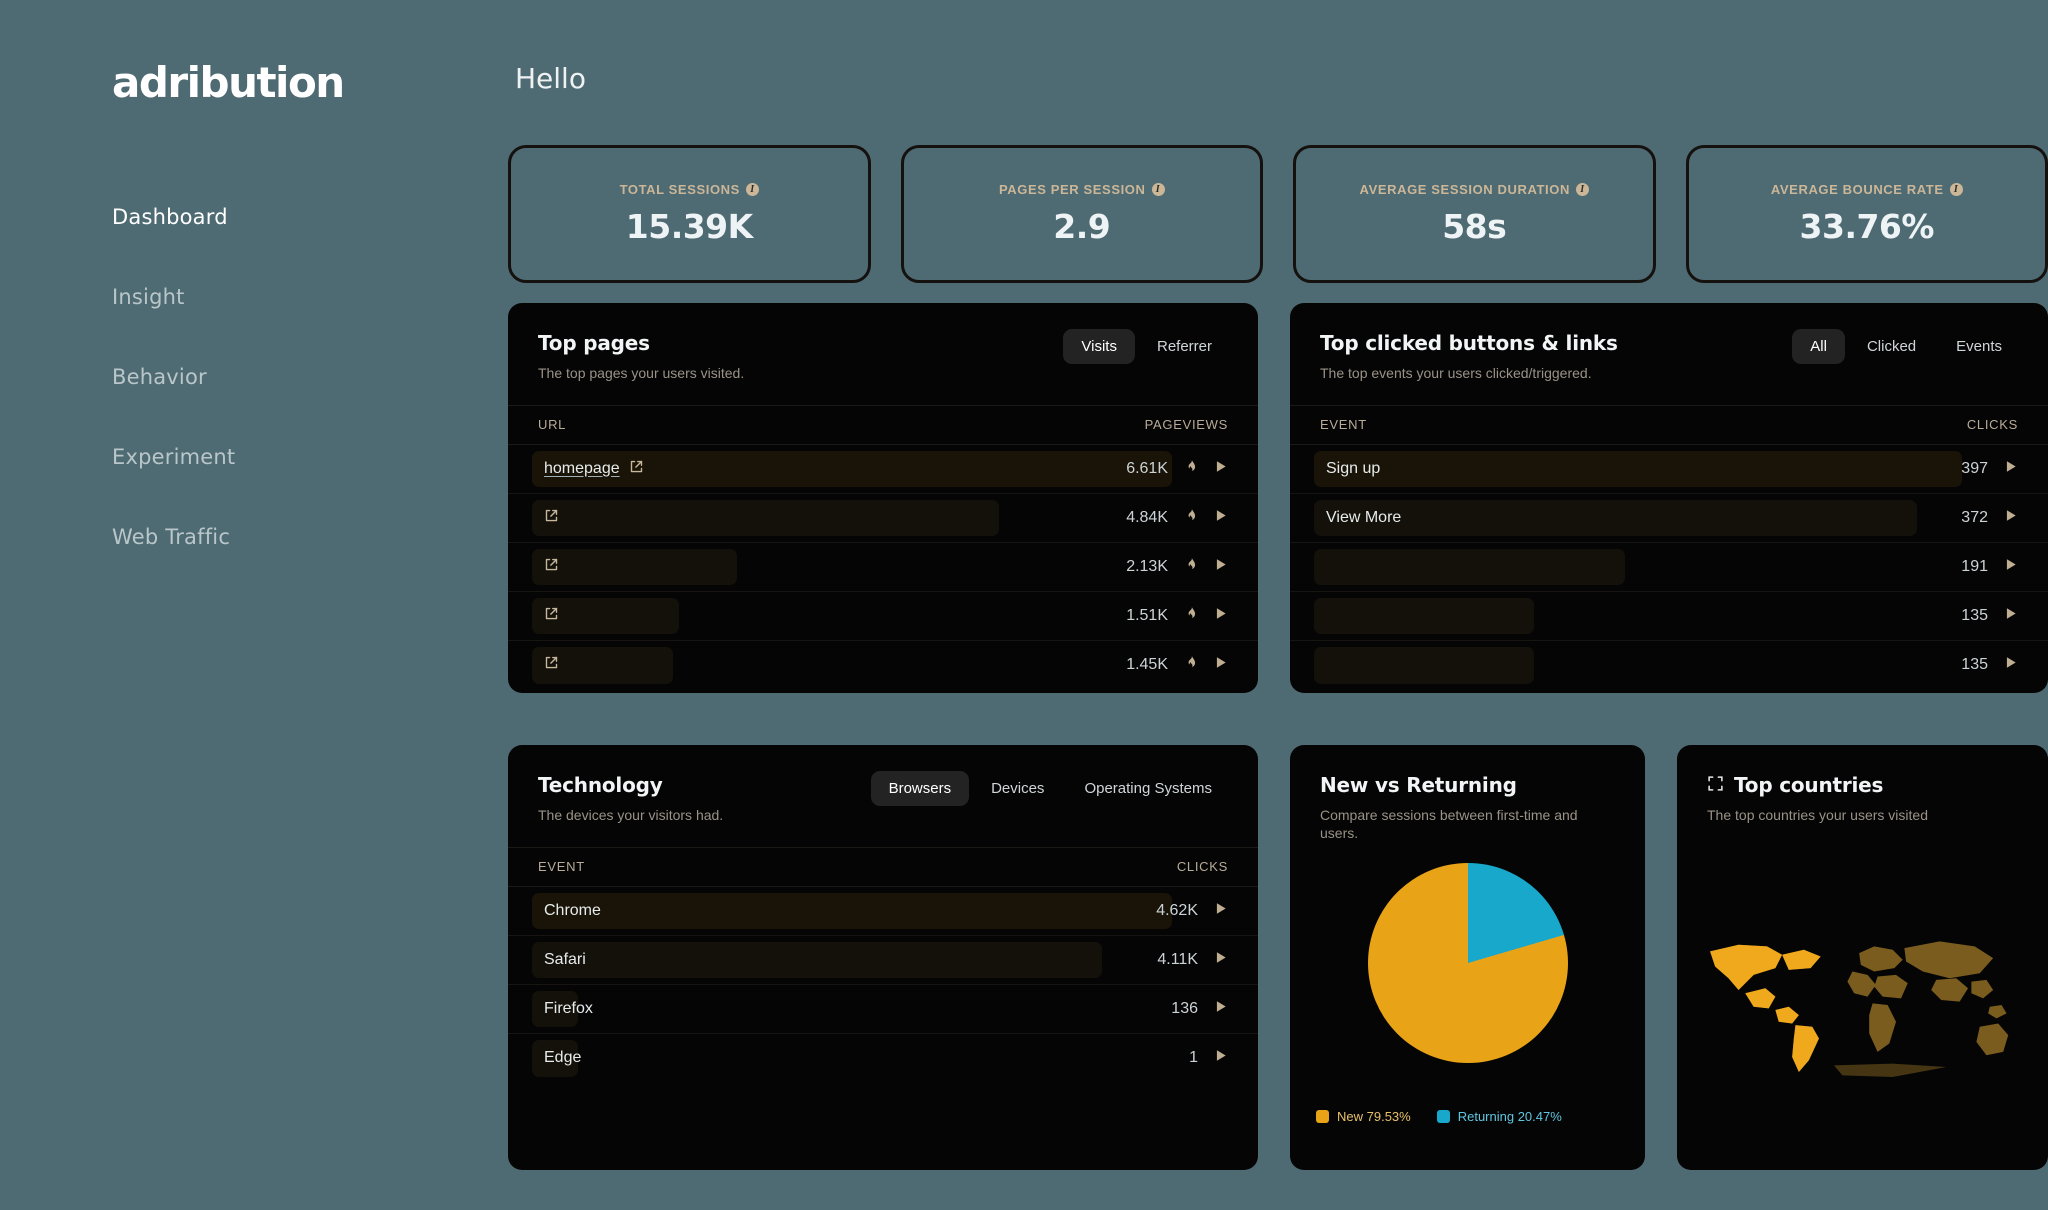 The height and width of the screenshot is (1210, 2048). I want to click on row-value: 191, so click(1974, 566).